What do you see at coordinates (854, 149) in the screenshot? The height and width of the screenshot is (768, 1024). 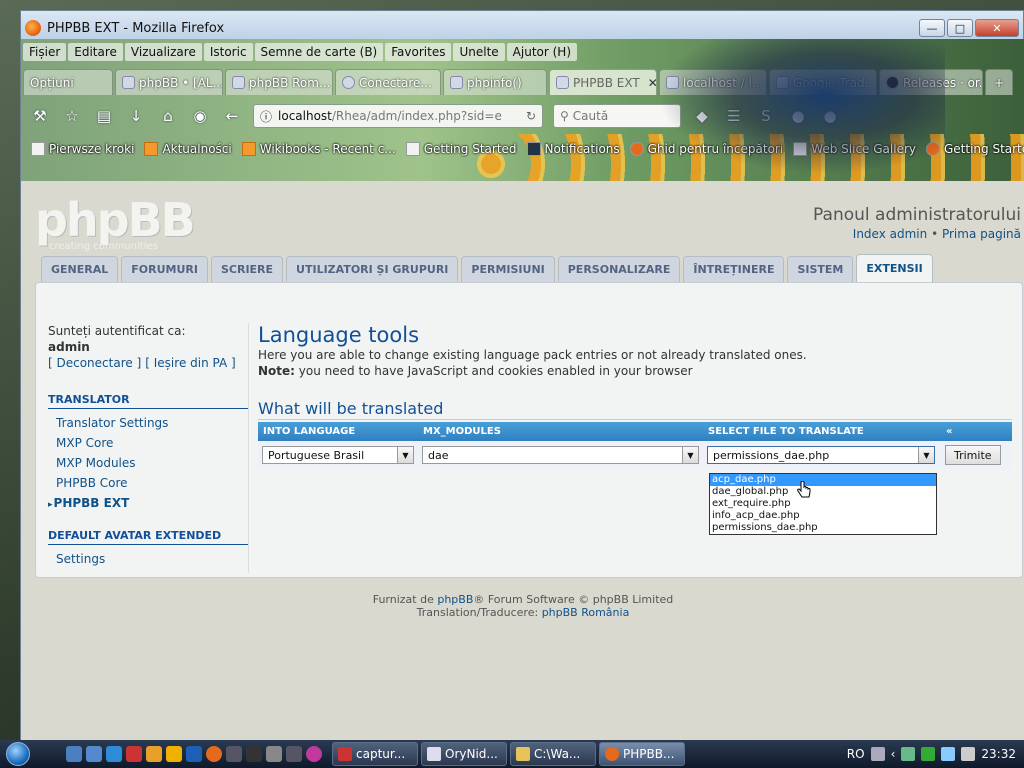 I see `bookmark-item: Web Slice Gallery` at bounding box center [854, 149].